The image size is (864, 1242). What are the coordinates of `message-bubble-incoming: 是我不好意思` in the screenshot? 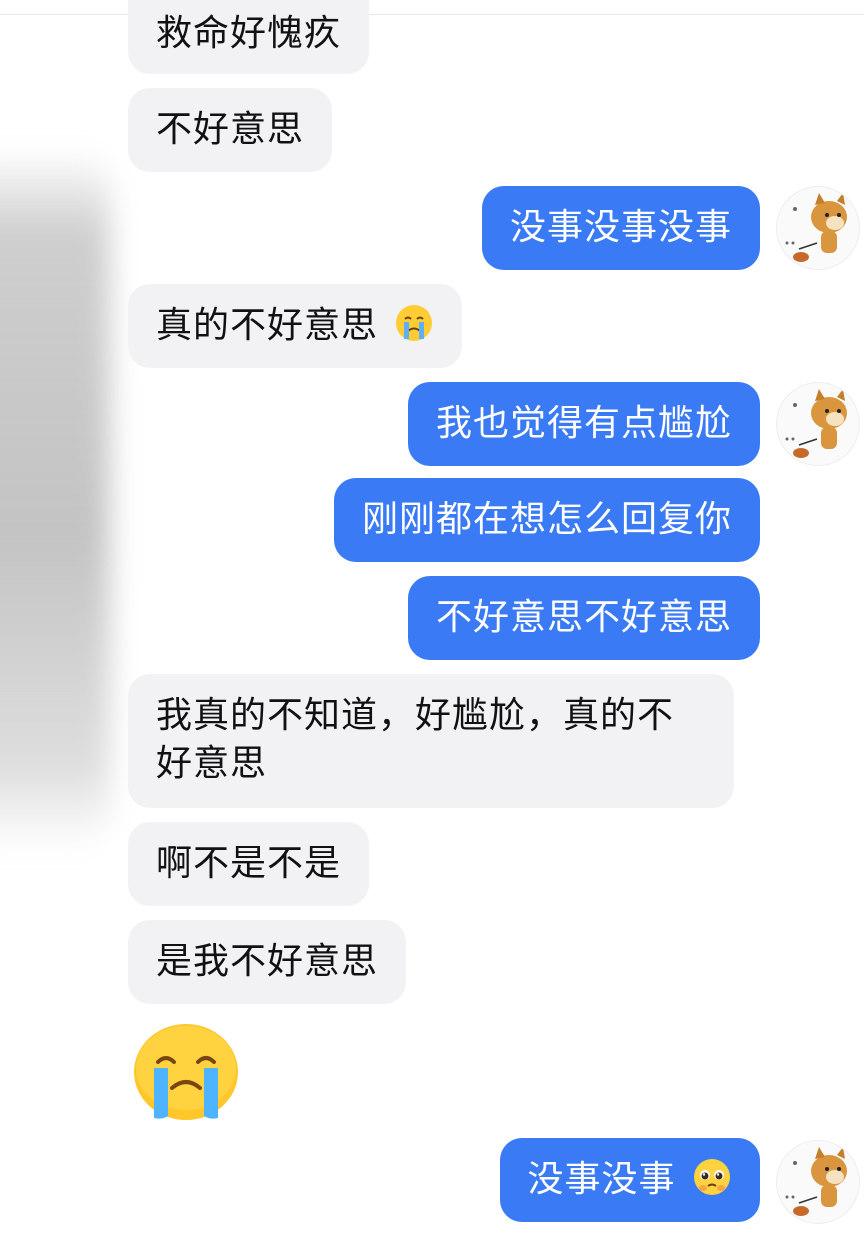 It's located at (267, 962).